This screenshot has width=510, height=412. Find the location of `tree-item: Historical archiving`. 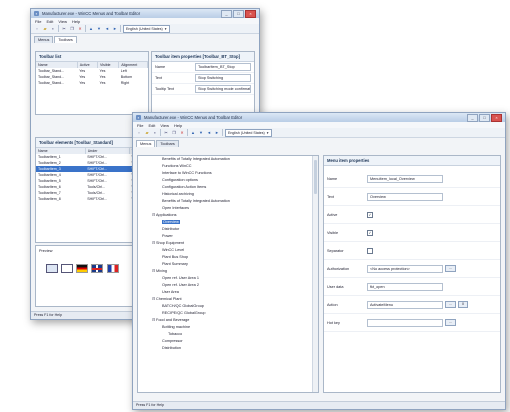

tree-item: Historical archiving is located at coordinates (232, 194).